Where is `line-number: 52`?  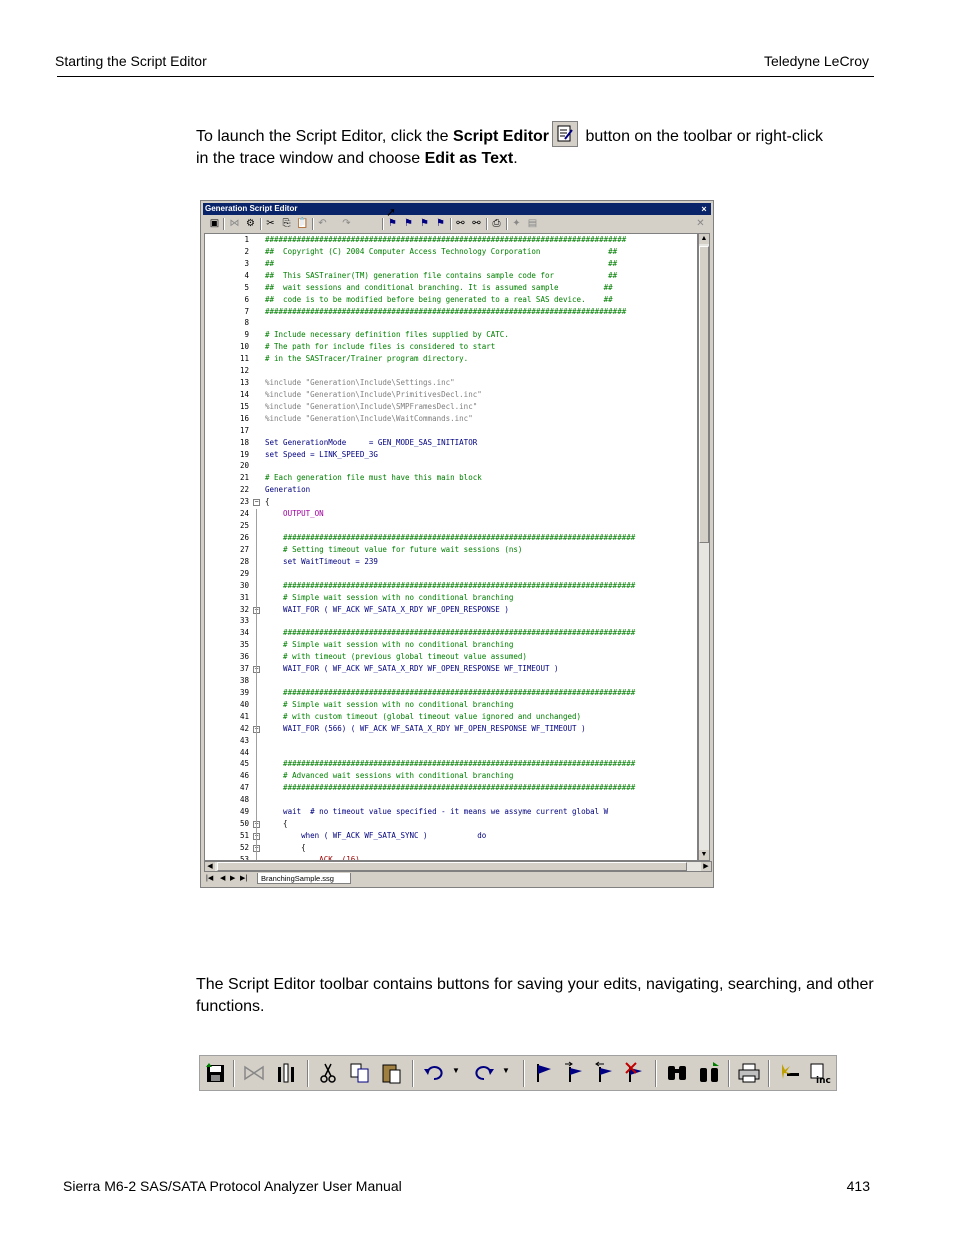 line-number: 52 is located at coordinates (244, 847).